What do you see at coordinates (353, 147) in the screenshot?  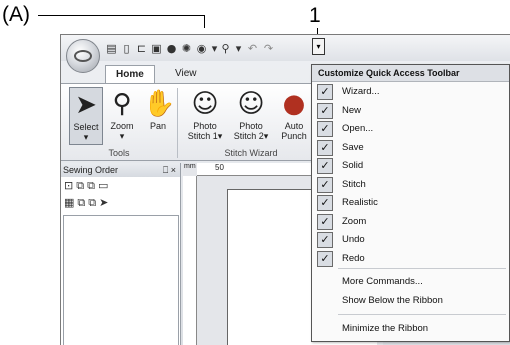 I see `menu-item-label: Save` at bounding box center [353, 147].